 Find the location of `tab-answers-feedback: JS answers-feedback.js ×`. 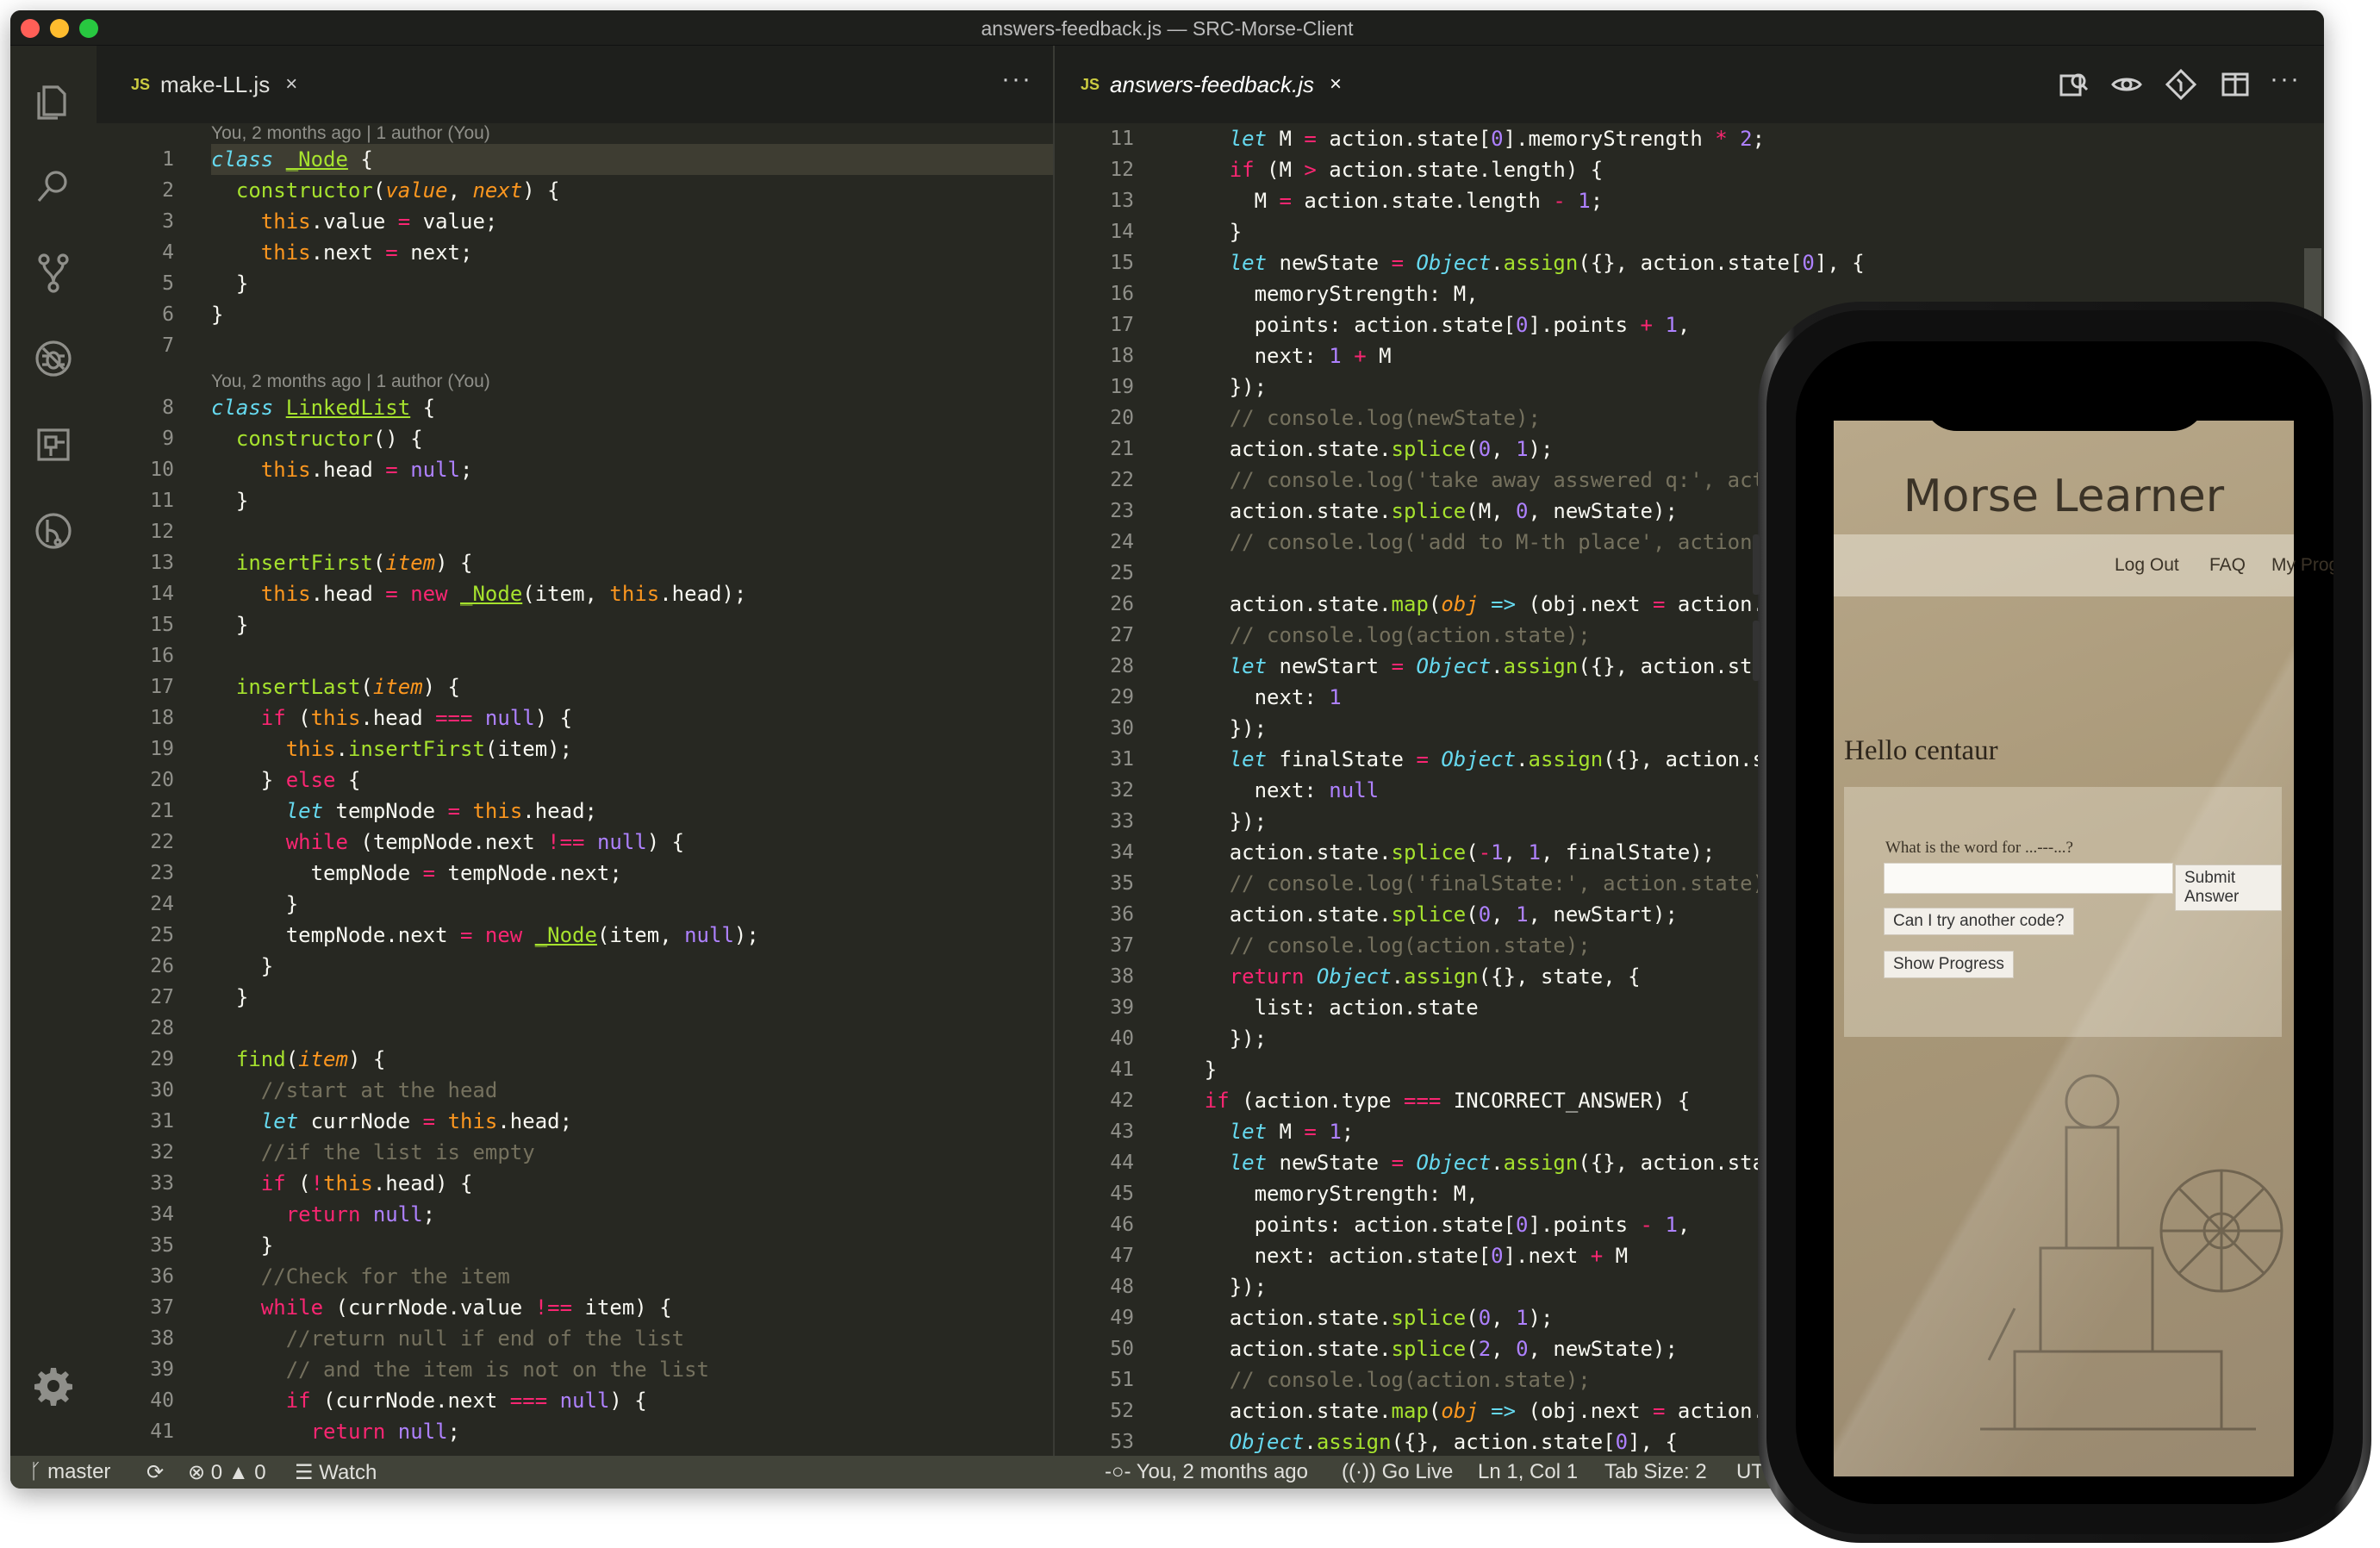

tab-answers-feedback: JS answers-feedback.js × is located at coordinates (1212, 84).